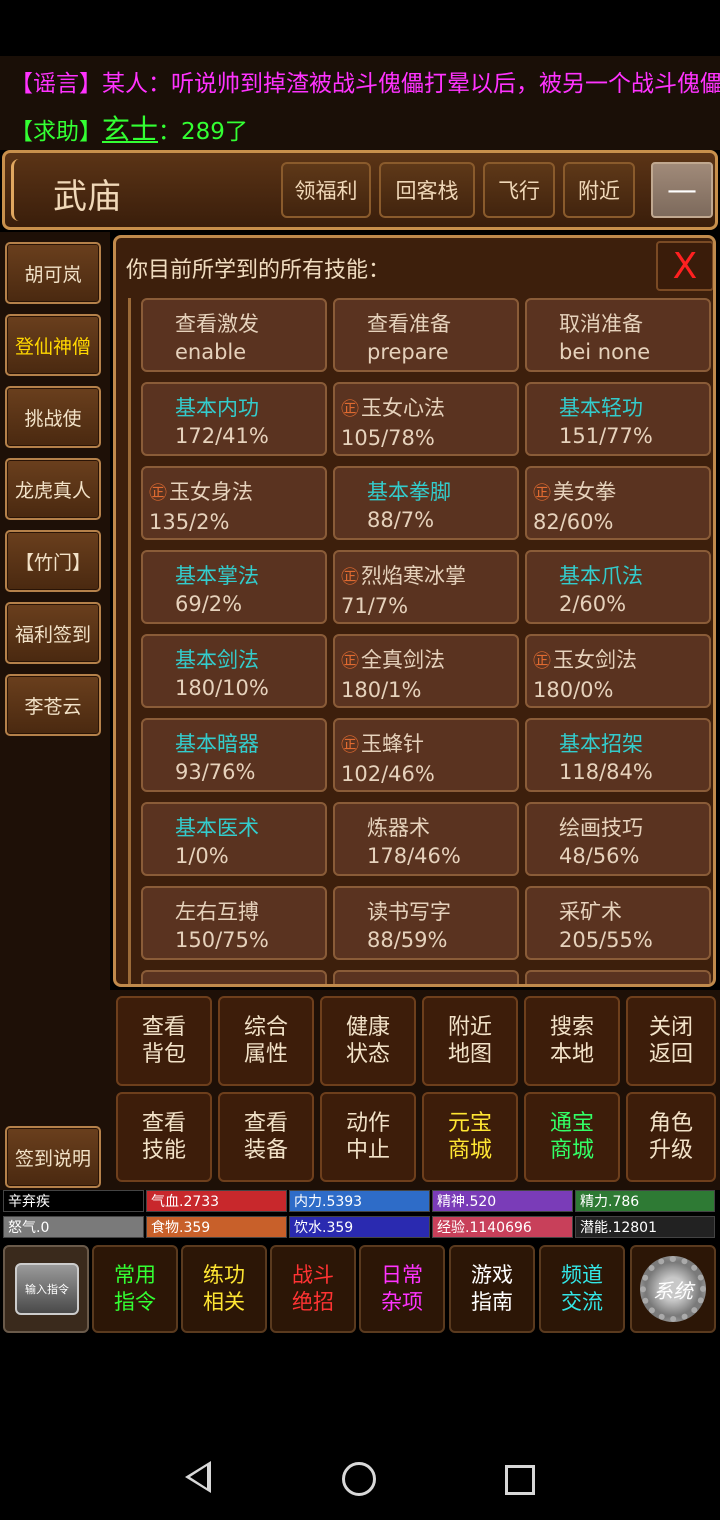 The height and width of the screenshot is (1520, 720). What do you see at coordinates (18, 190) in the screenshot?
I see `scroll-ornament` at bounding box center [18, 190].